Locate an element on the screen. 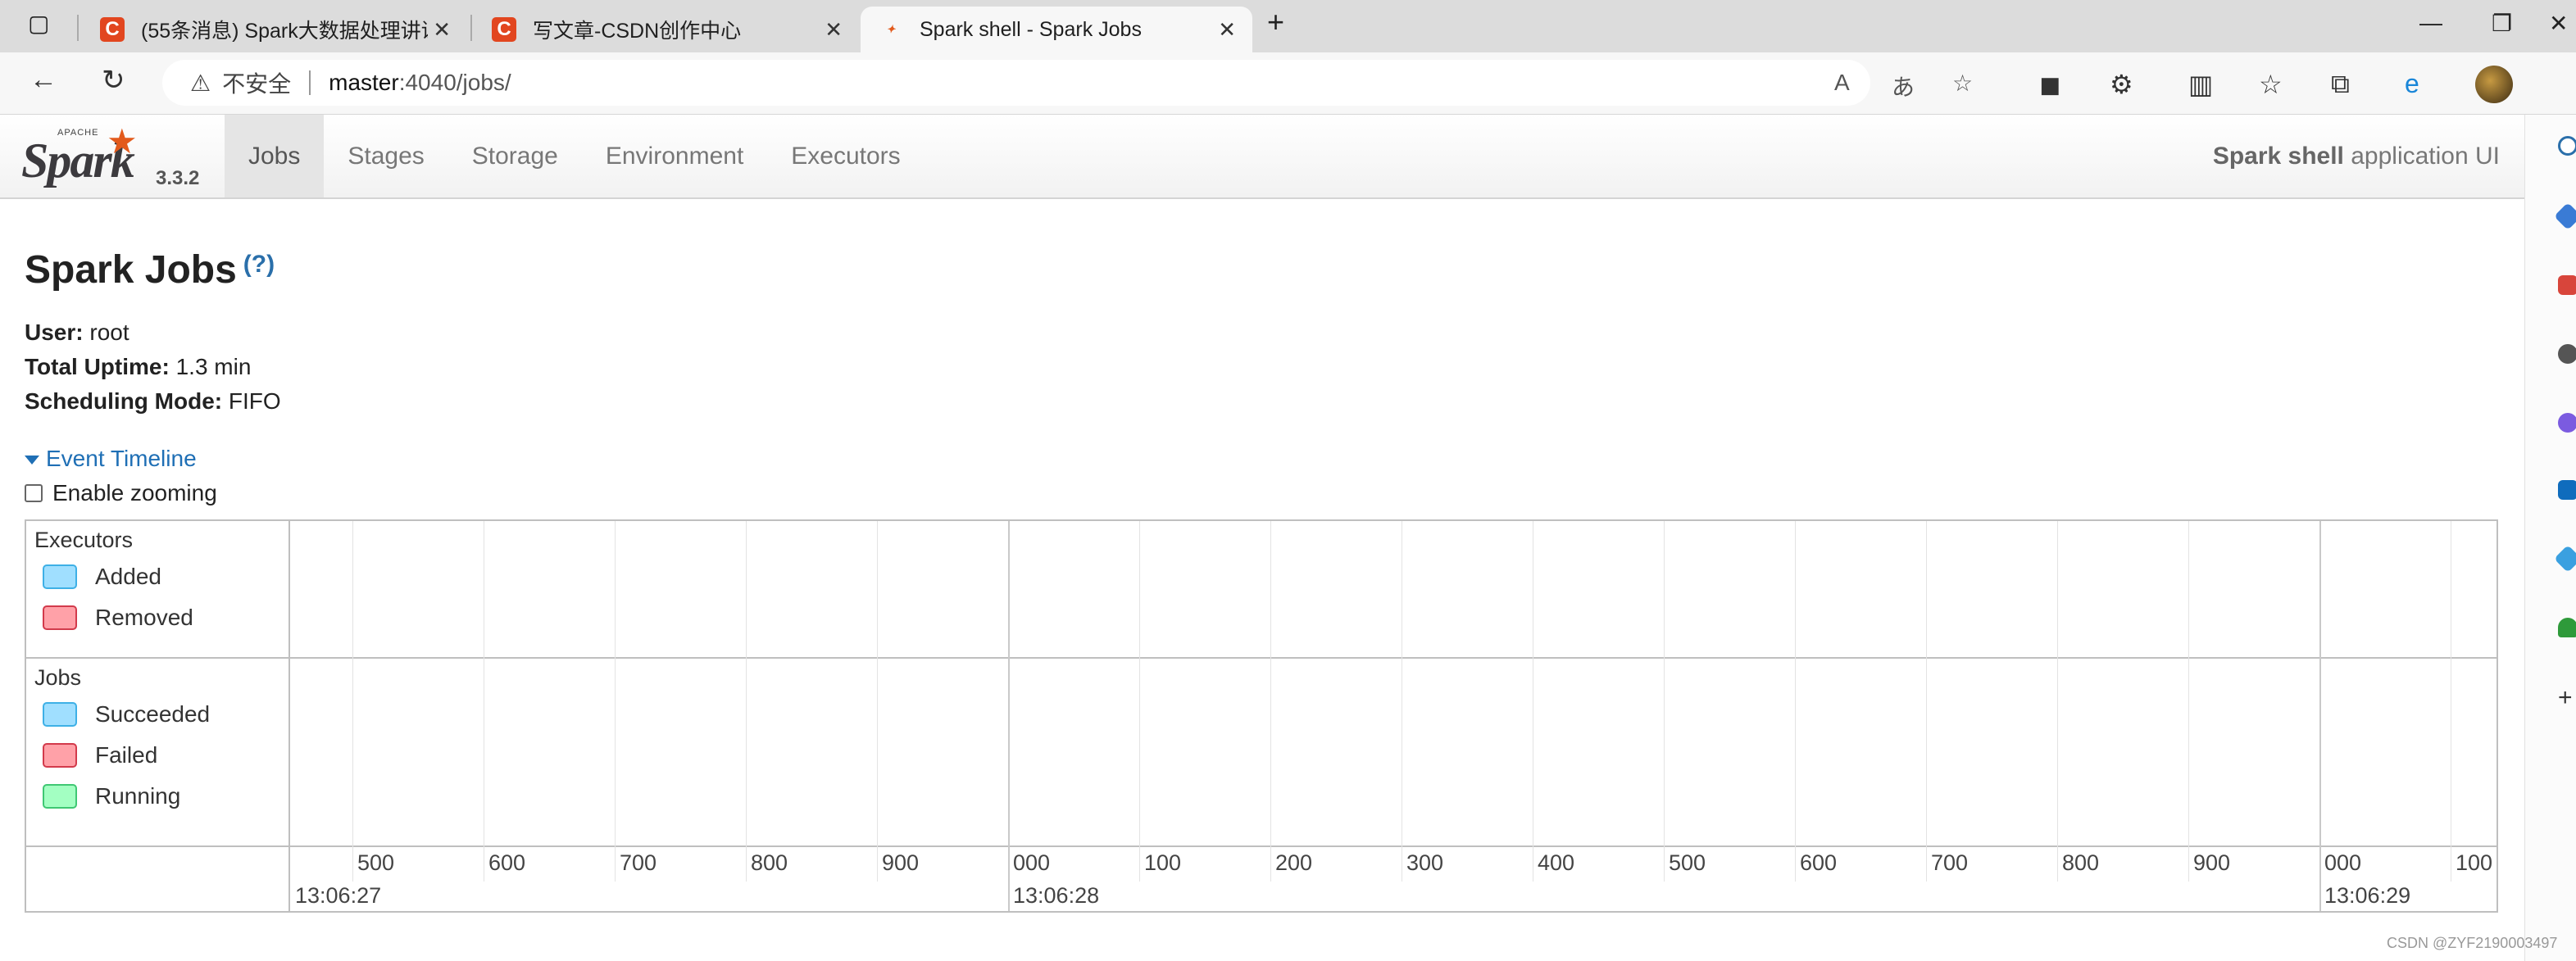  browser-tab-2: C 写文章-CSDN创作中心 ✕ is located at coordinates (666, 29).